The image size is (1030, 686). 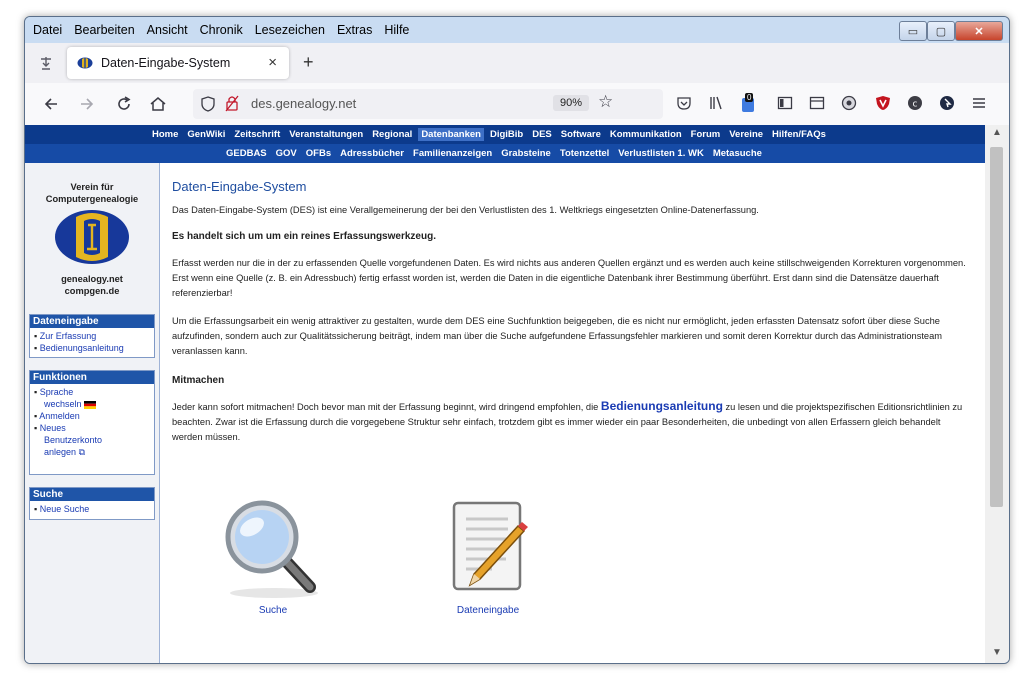 What do you see at coordinates (92, 237) in the screenshot?
I see `genealogy-logo` at bounding box center [92, 237].